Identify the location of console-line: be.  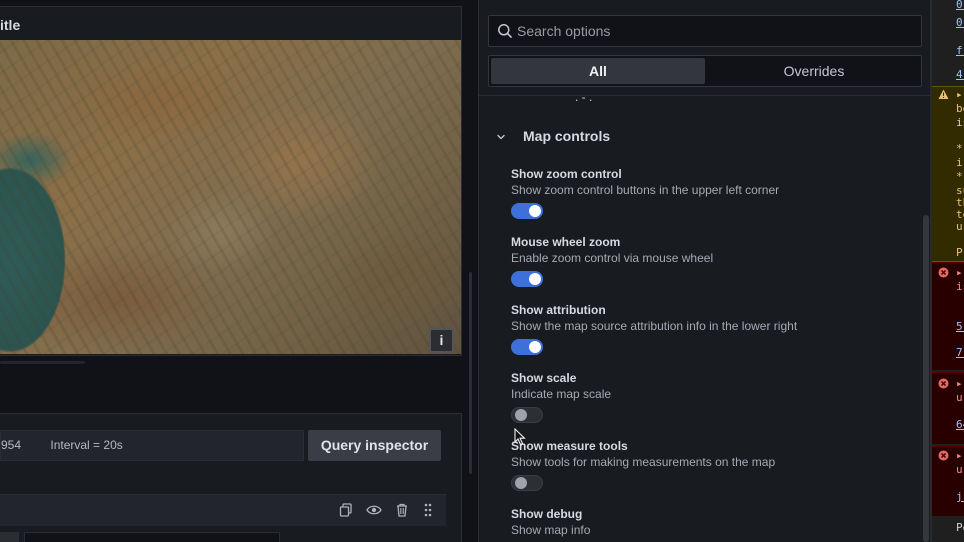
(960, 108).